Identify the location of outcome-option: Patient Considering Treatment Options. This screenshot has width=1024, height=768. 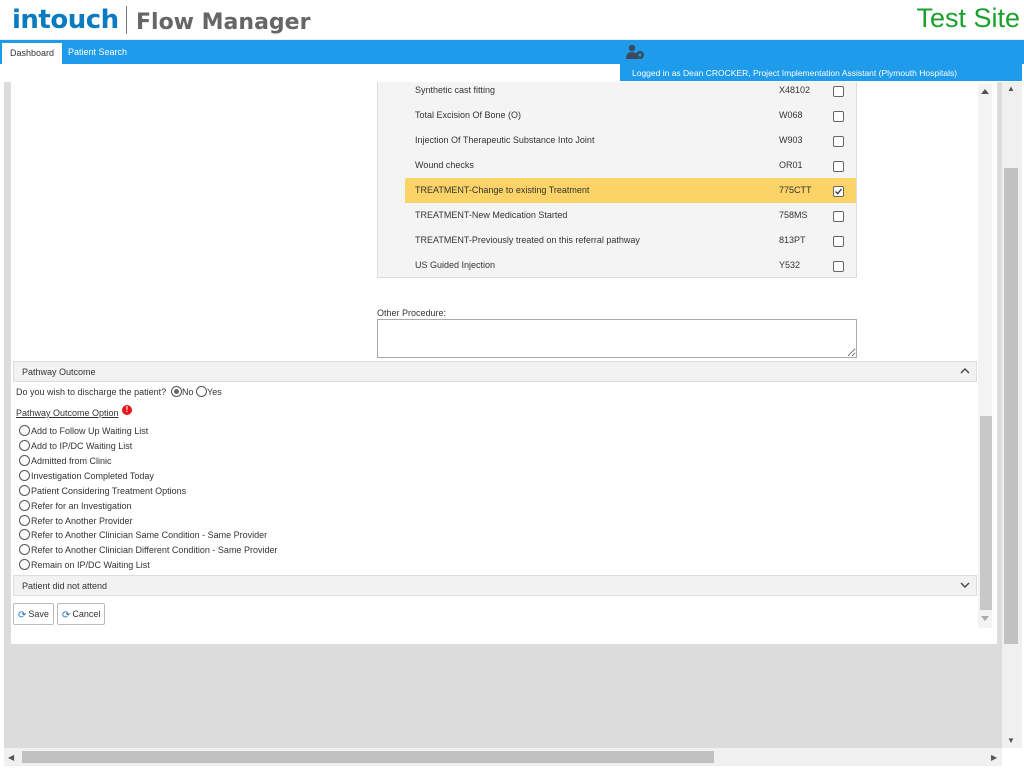
(102, 490).